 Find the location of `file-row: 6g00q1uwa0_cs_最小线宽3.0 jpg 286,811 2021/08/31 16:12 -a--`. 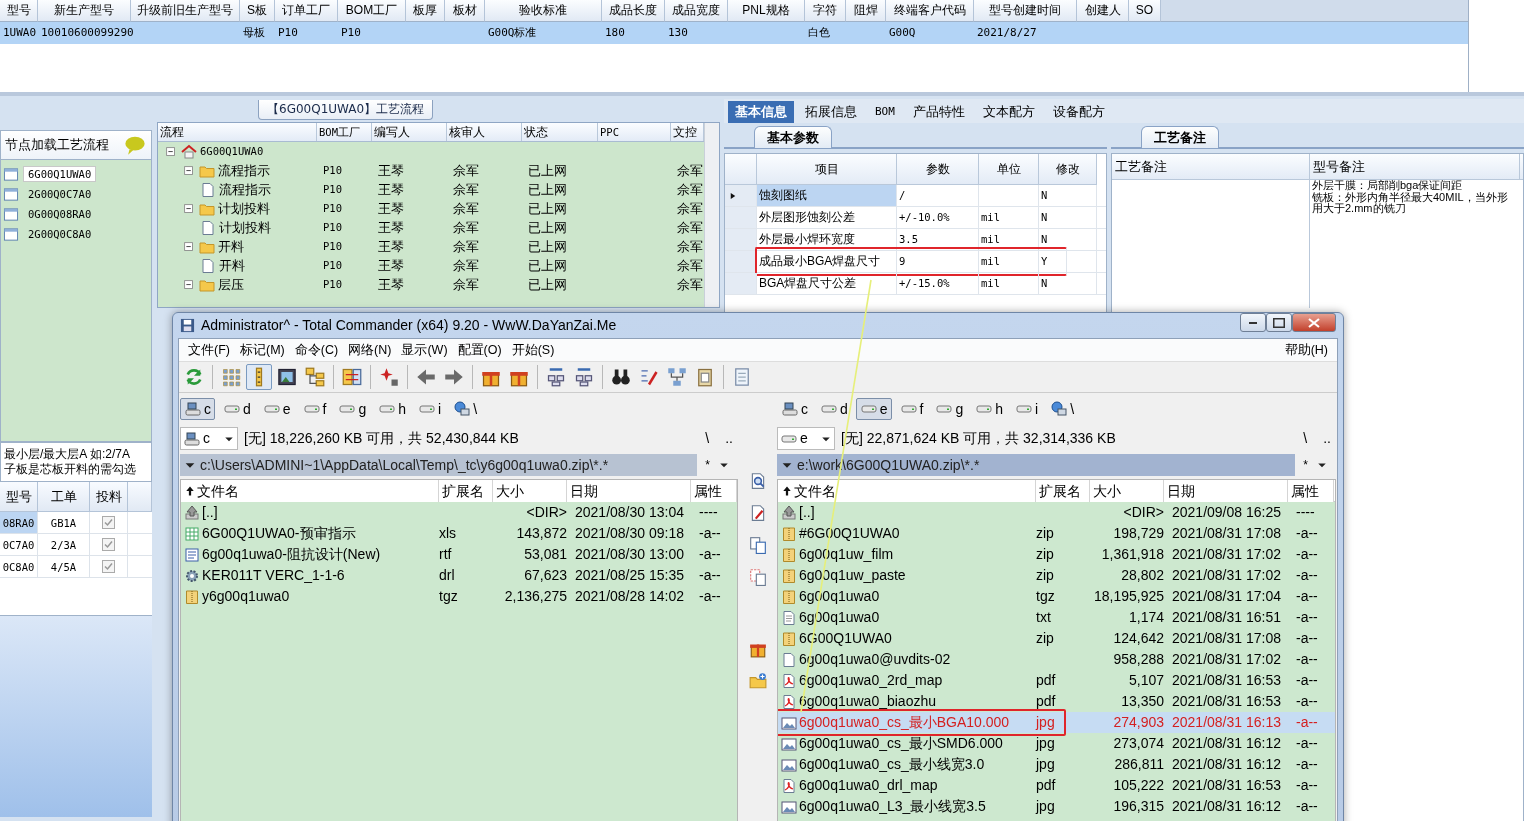

file-row: 6g00q1uwa0_cs_最小线宽3.0 jpg 286,811 2021/08/31 16:12 -a-- is located at coordinates (1056, 764).